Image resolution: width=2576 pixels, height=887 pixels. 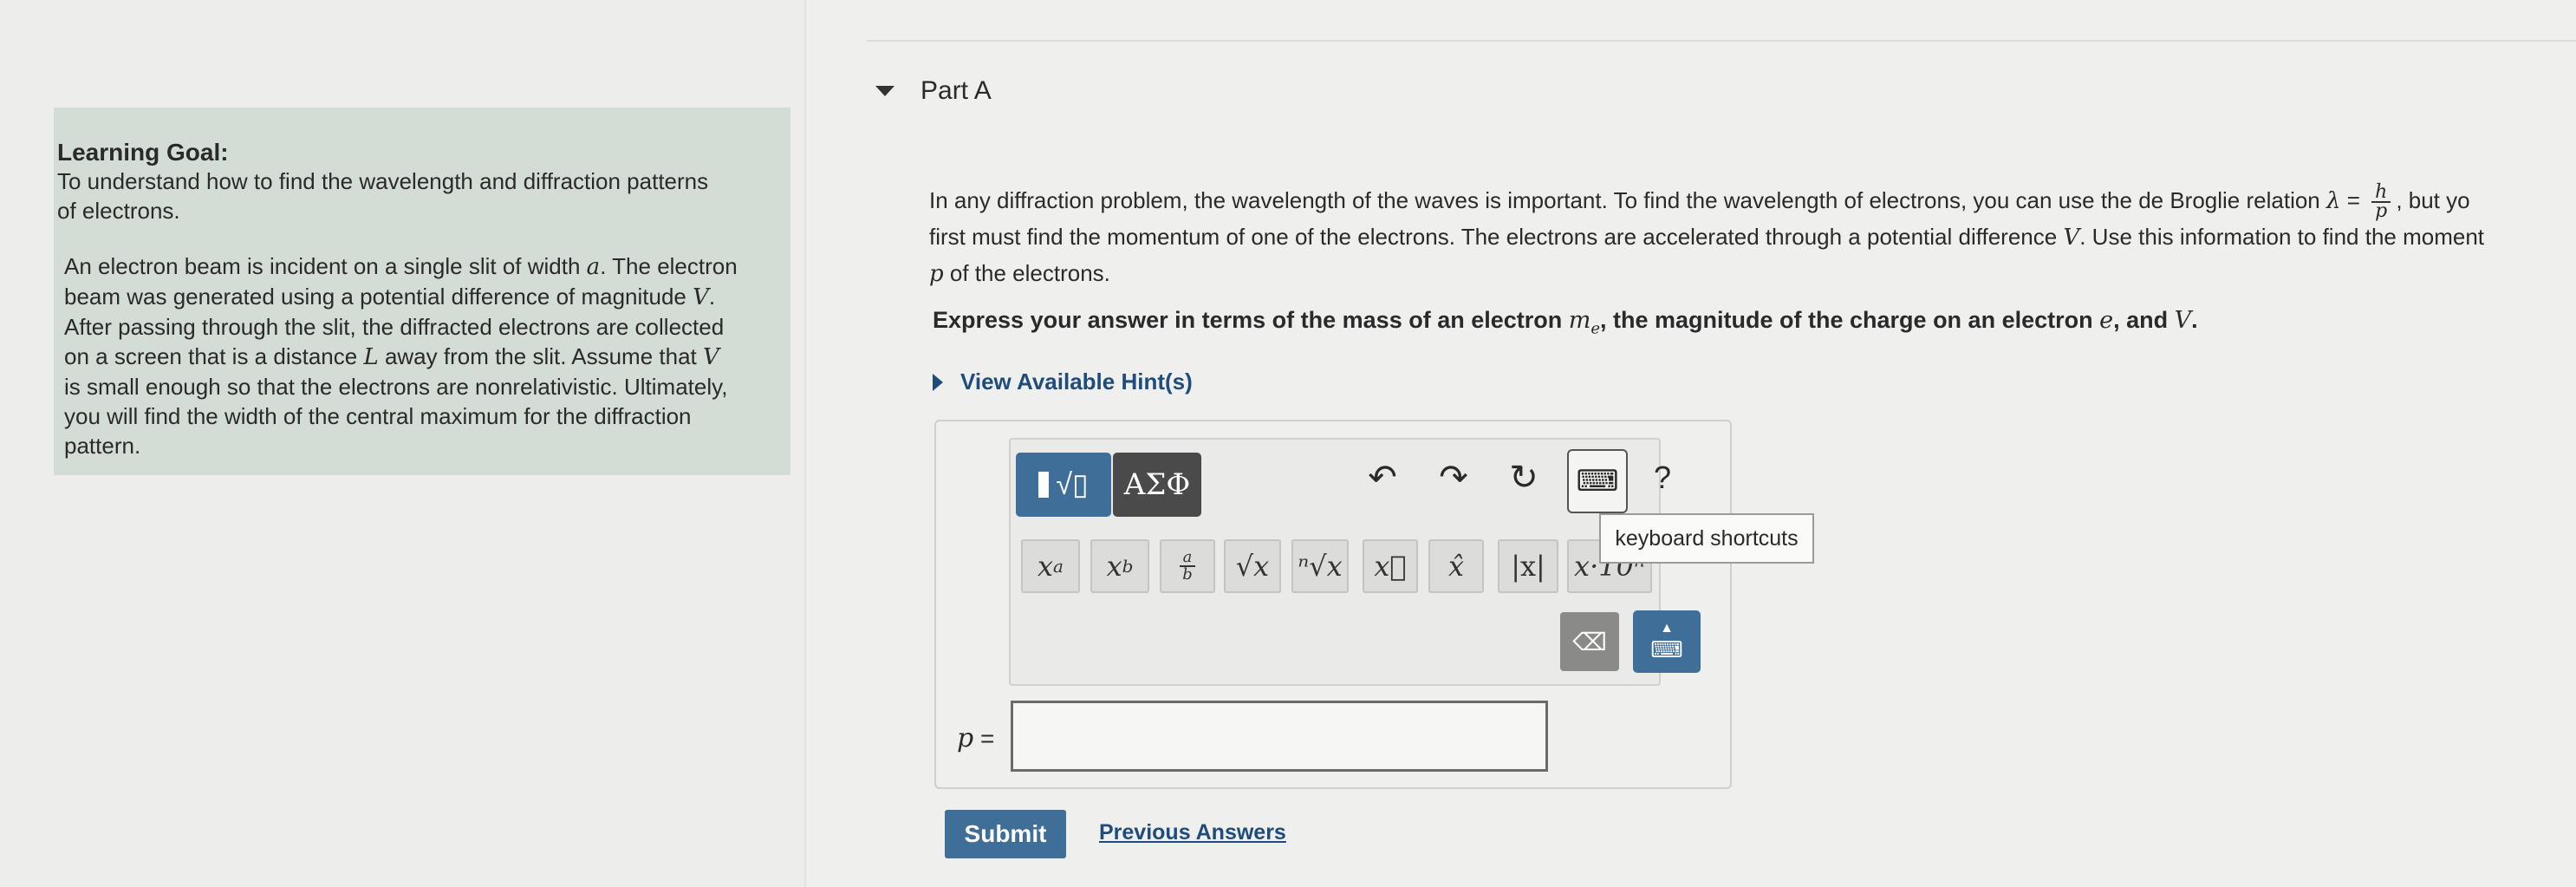 What do you see at coordinates (976, 738) in the screenshot?
I see `answer-label: p =` at bounding box center [976, 738].